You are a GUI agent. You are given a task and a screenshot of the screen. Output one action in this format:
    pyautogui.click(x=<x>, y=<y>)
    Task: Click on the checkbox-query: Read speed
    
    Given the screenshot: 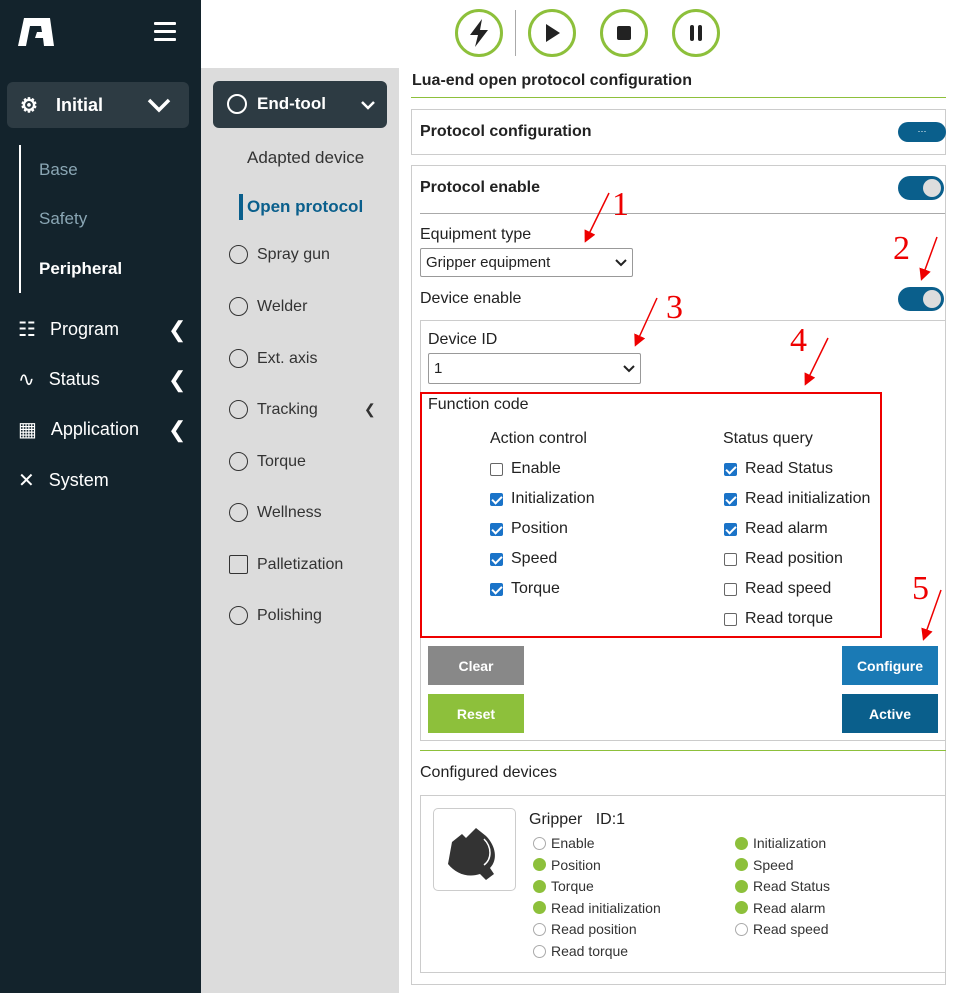 What is the action you would take?
    pyautogui.click(x=777, y=589)
    